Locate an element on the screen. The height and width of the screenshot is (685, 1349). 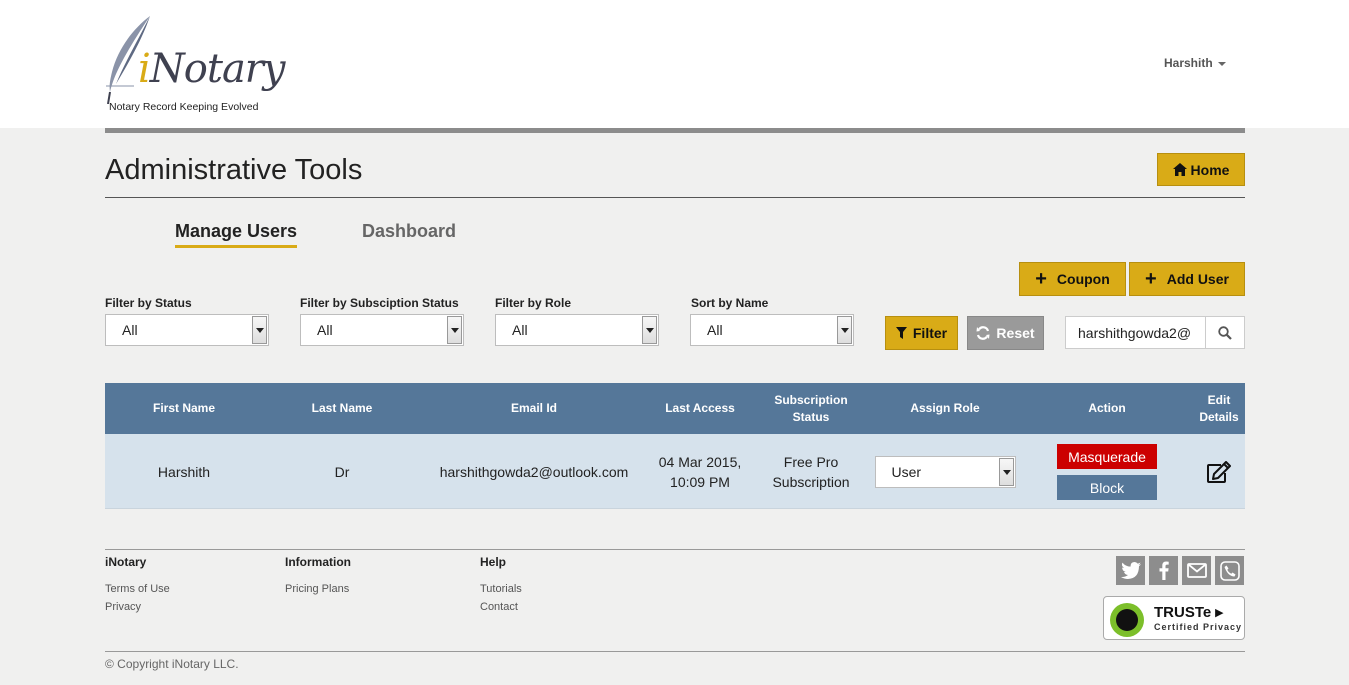
footer-information-heading: Information is located at coordinates (318, 562).